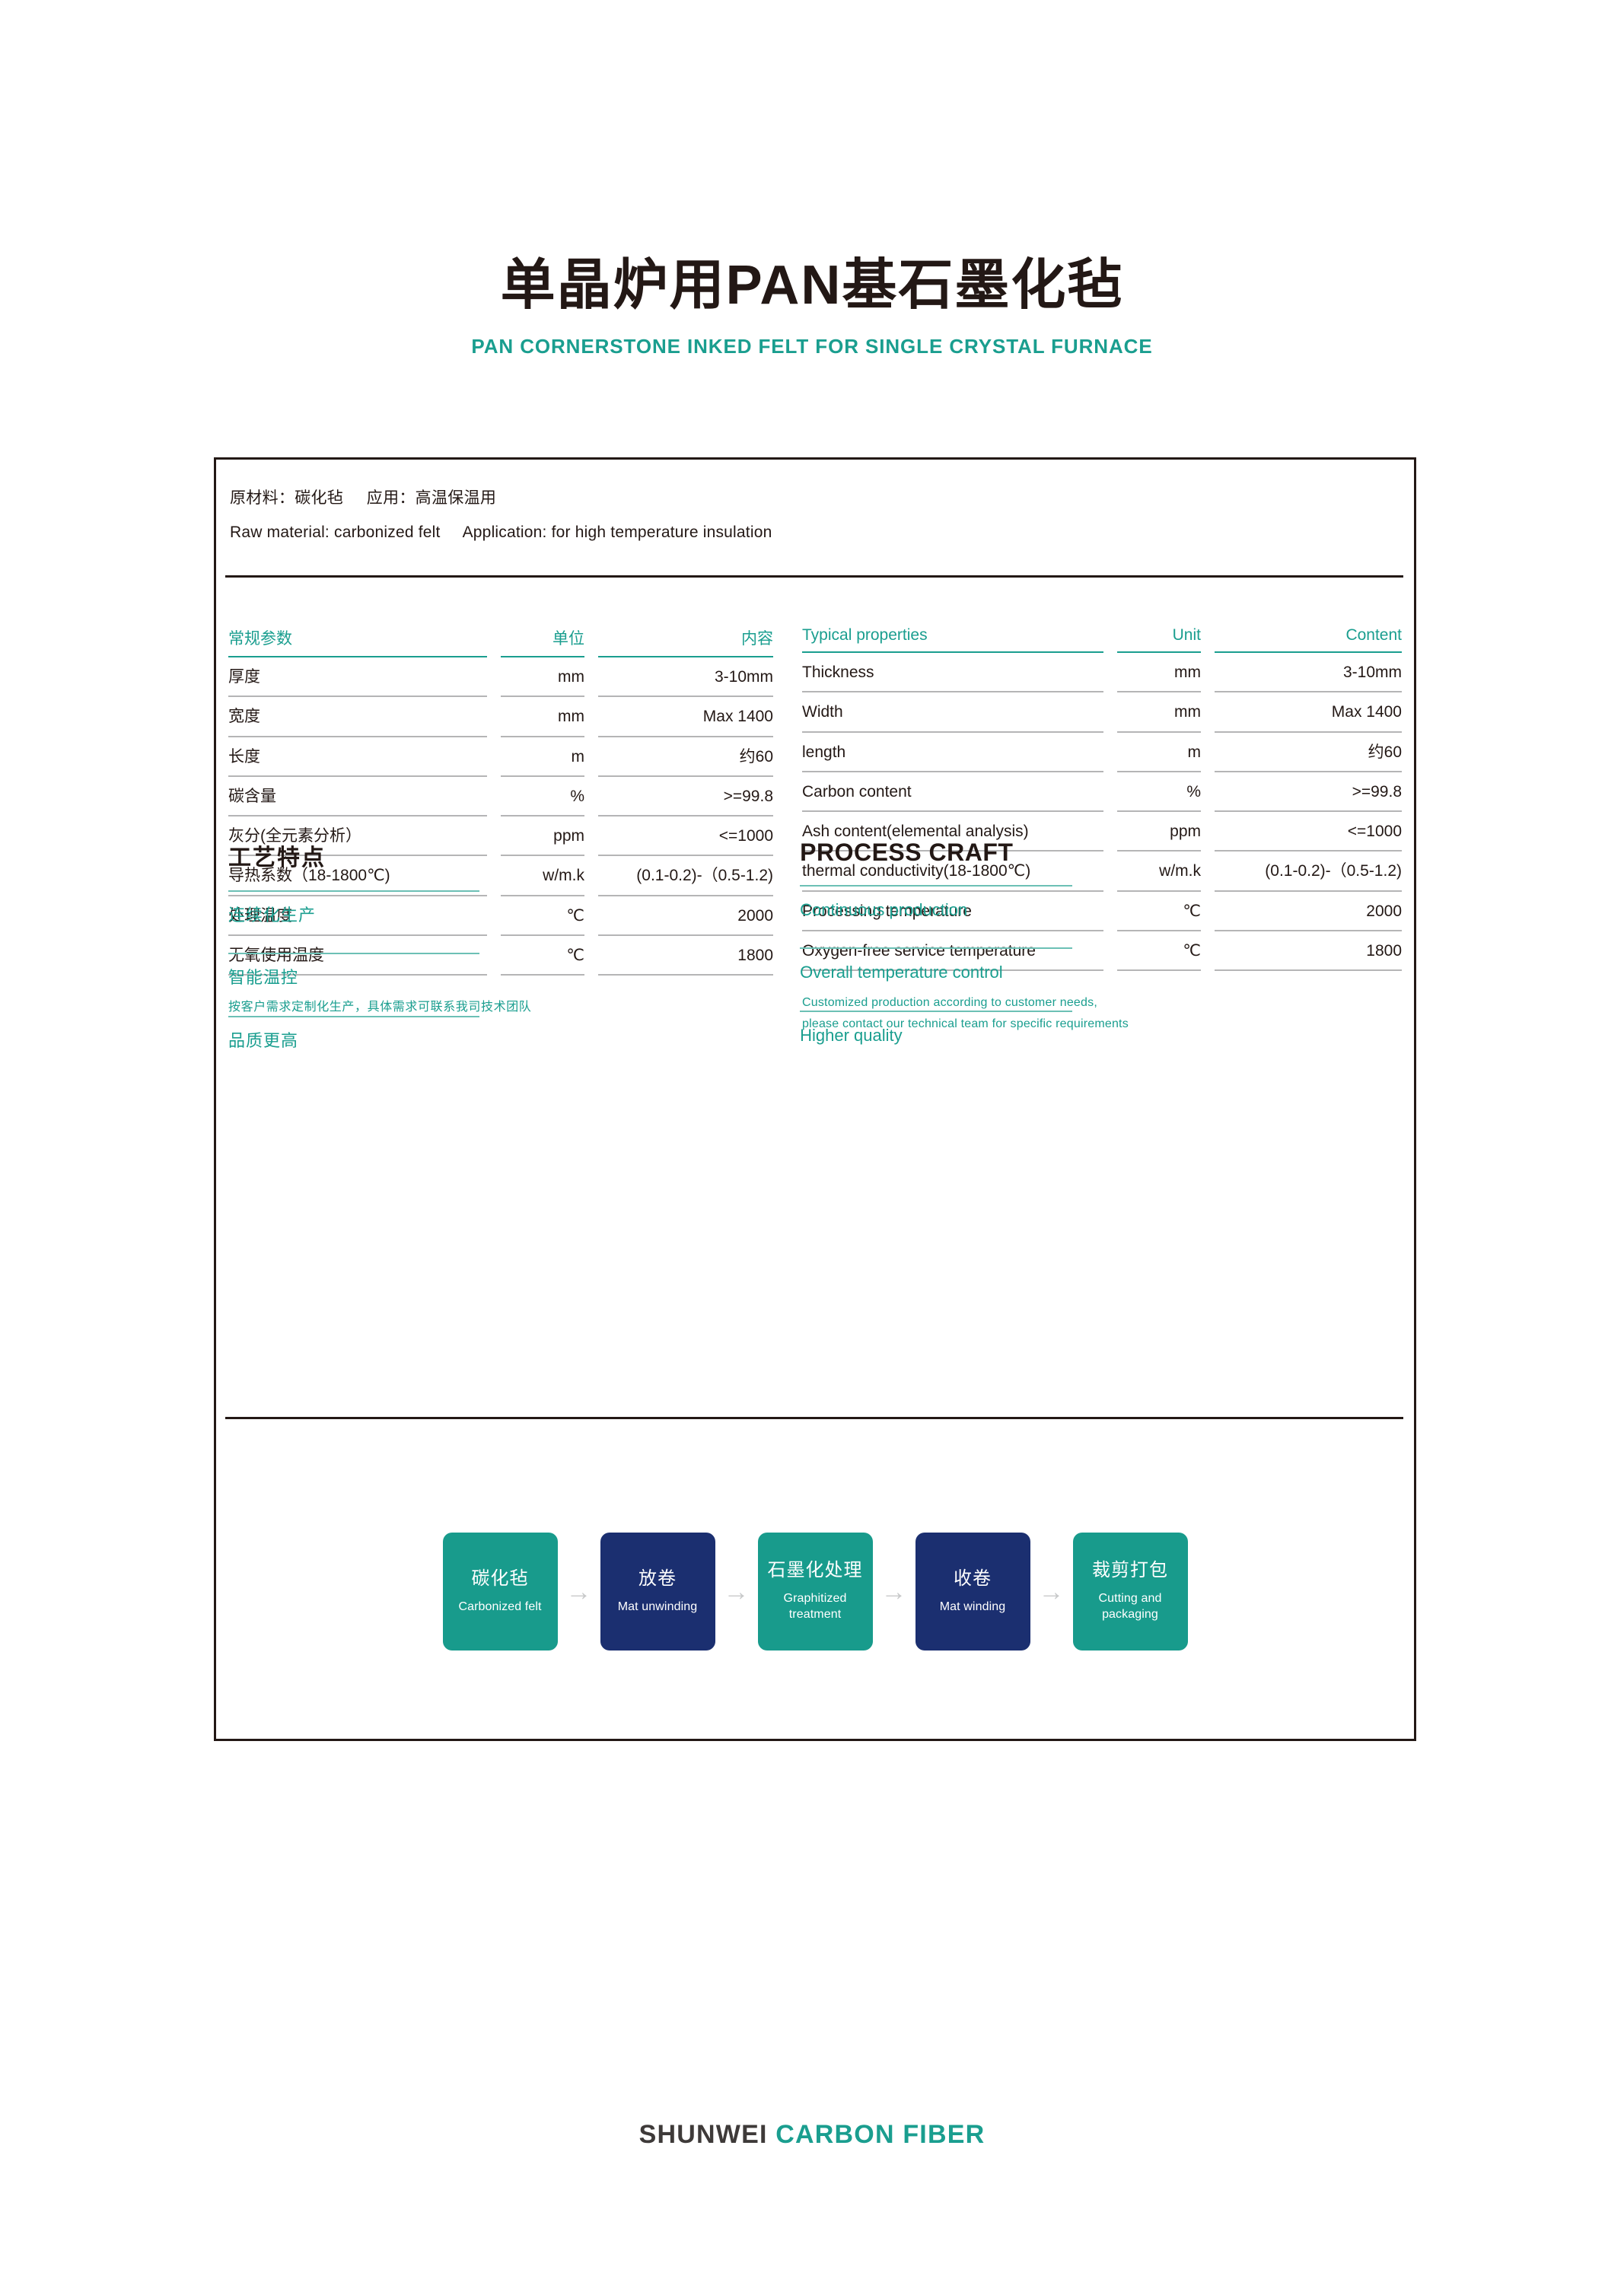 Image resolution: width=1624 pixels, height=2276 pixels. I want to click on table-header-row: Typical properties Unit Content, so click(1102, 639).